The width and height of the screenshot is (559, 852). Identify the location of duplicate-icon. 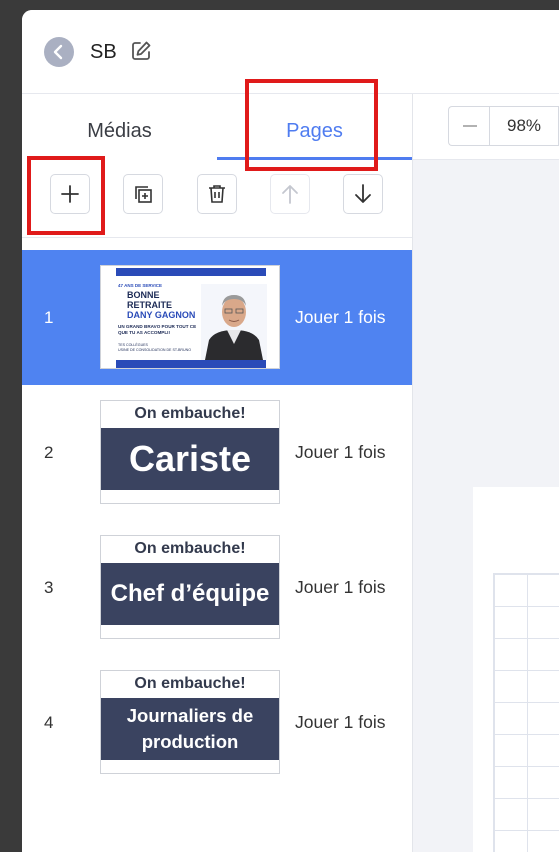
(143, 194).